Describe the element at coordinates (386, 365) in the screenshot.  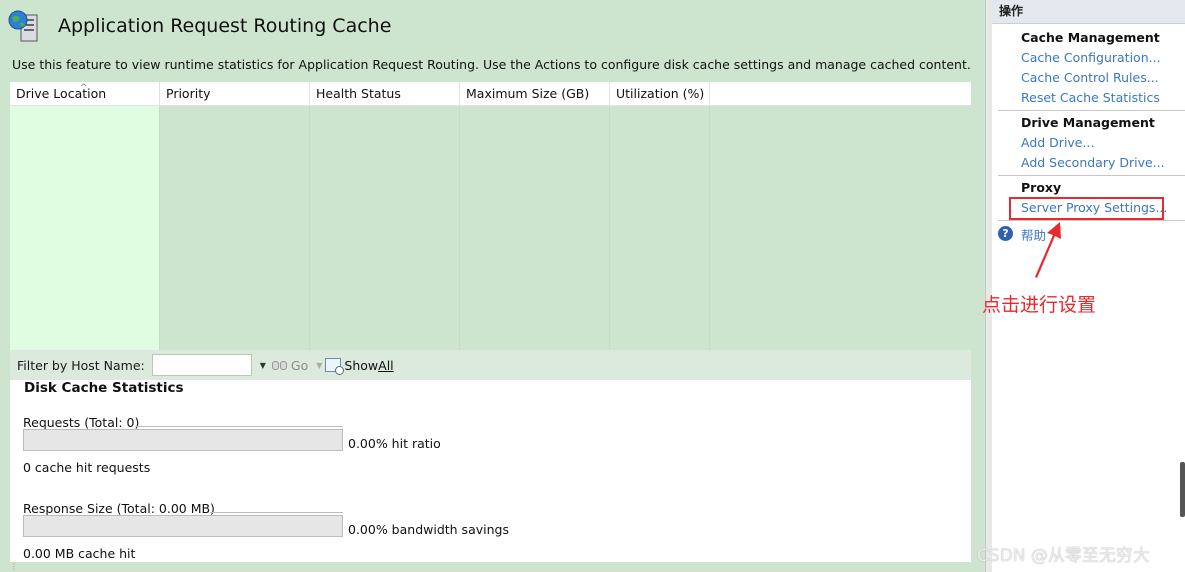
I see `show-all-label-accel: All` at that location.